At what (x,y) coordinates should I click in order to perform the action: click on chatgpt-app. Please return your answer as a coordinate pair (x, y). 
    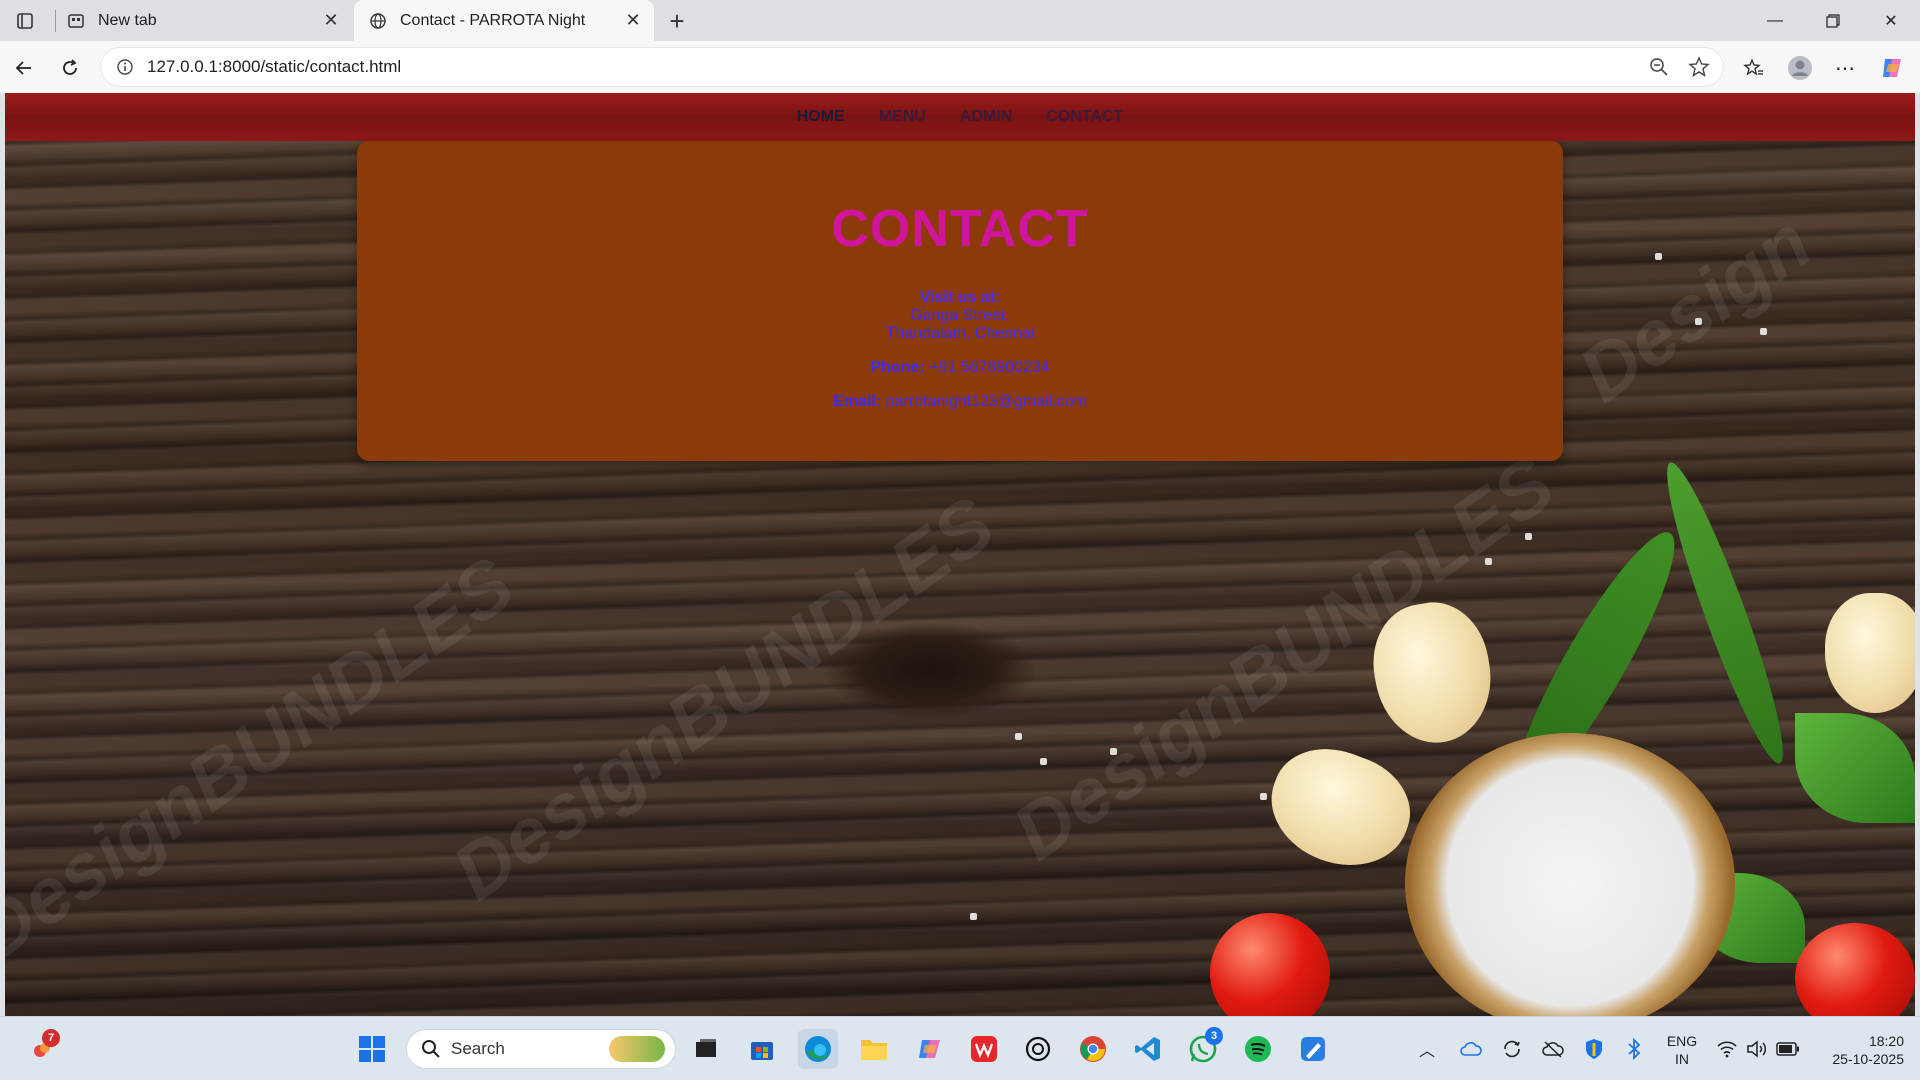
    Looking at the image, I should click on (1038, 1049).